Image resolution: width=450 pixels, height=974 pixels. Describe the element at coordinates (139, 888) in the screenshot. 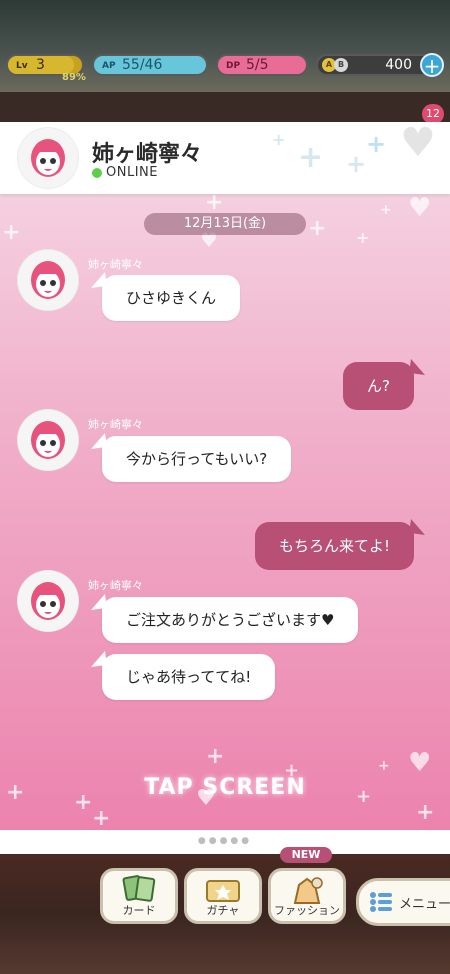

I see `card-icon` at that location.